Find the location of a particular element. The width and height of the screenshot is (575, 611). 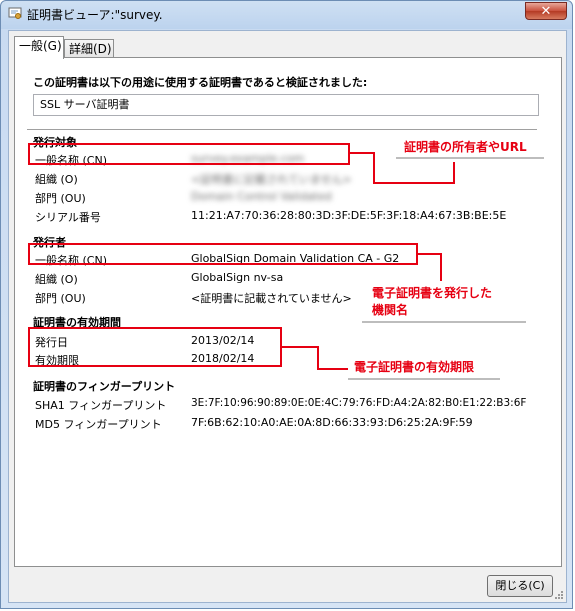

validity-annotation: 電子証明書の有効期限 is located at coordinates (424, 367).